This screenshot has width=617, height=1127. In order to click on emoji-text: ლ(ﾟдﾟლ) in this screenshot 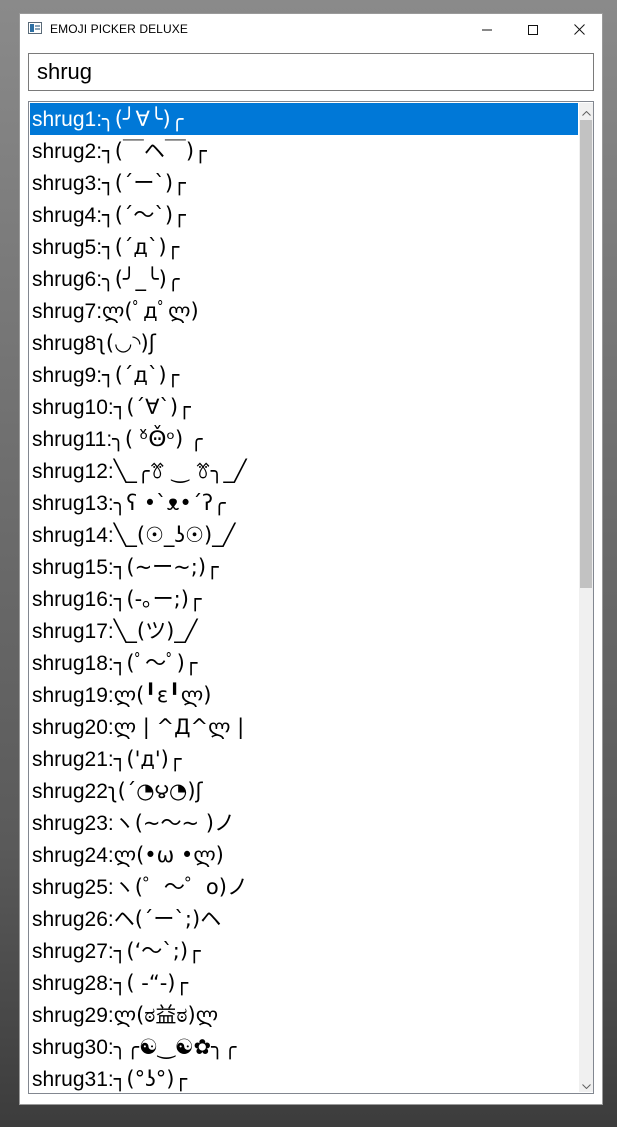, I will do `click(150, 311)`.